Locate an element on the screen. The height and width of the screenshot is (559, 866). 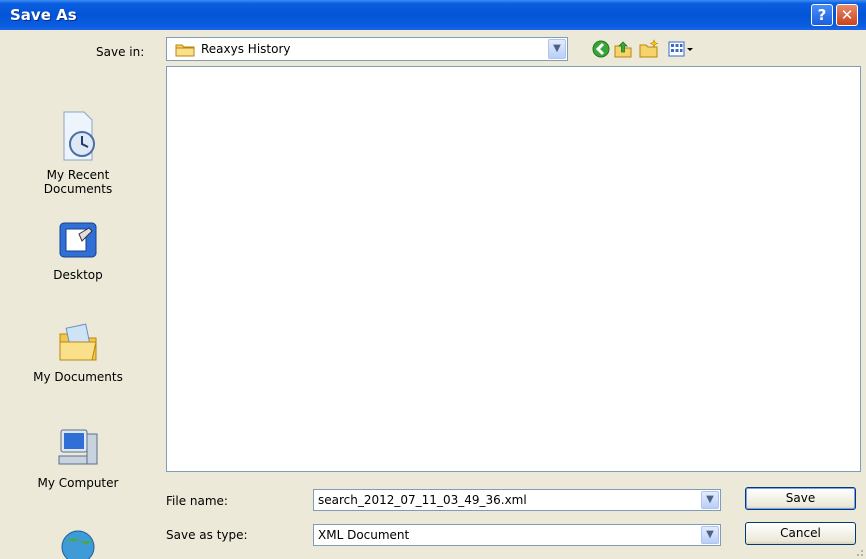
title-bar: Save As ? ✕ is located at coordinates (433, 15).